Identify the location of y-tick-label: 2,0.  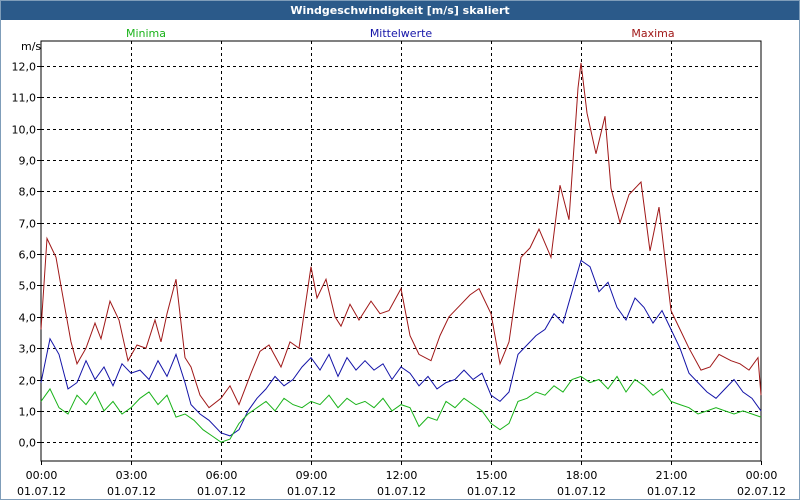
(28, 381).